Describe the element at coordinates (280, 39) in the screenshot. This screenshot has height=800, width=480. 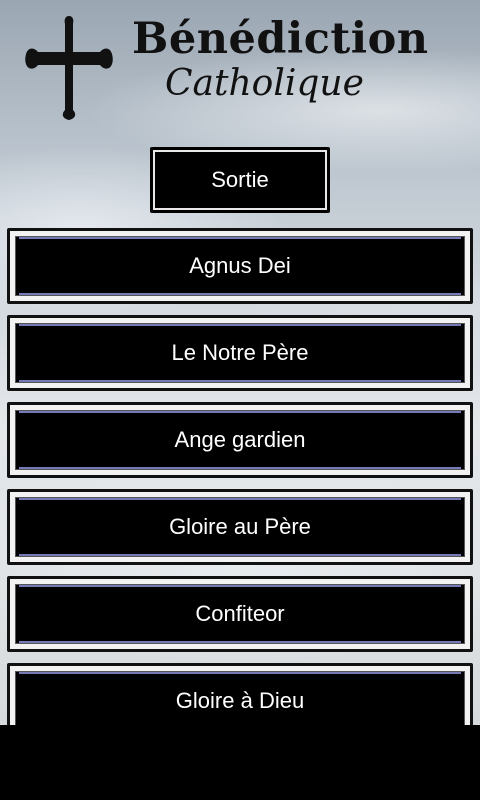
I see `app-title: Bénédiction` at that location.